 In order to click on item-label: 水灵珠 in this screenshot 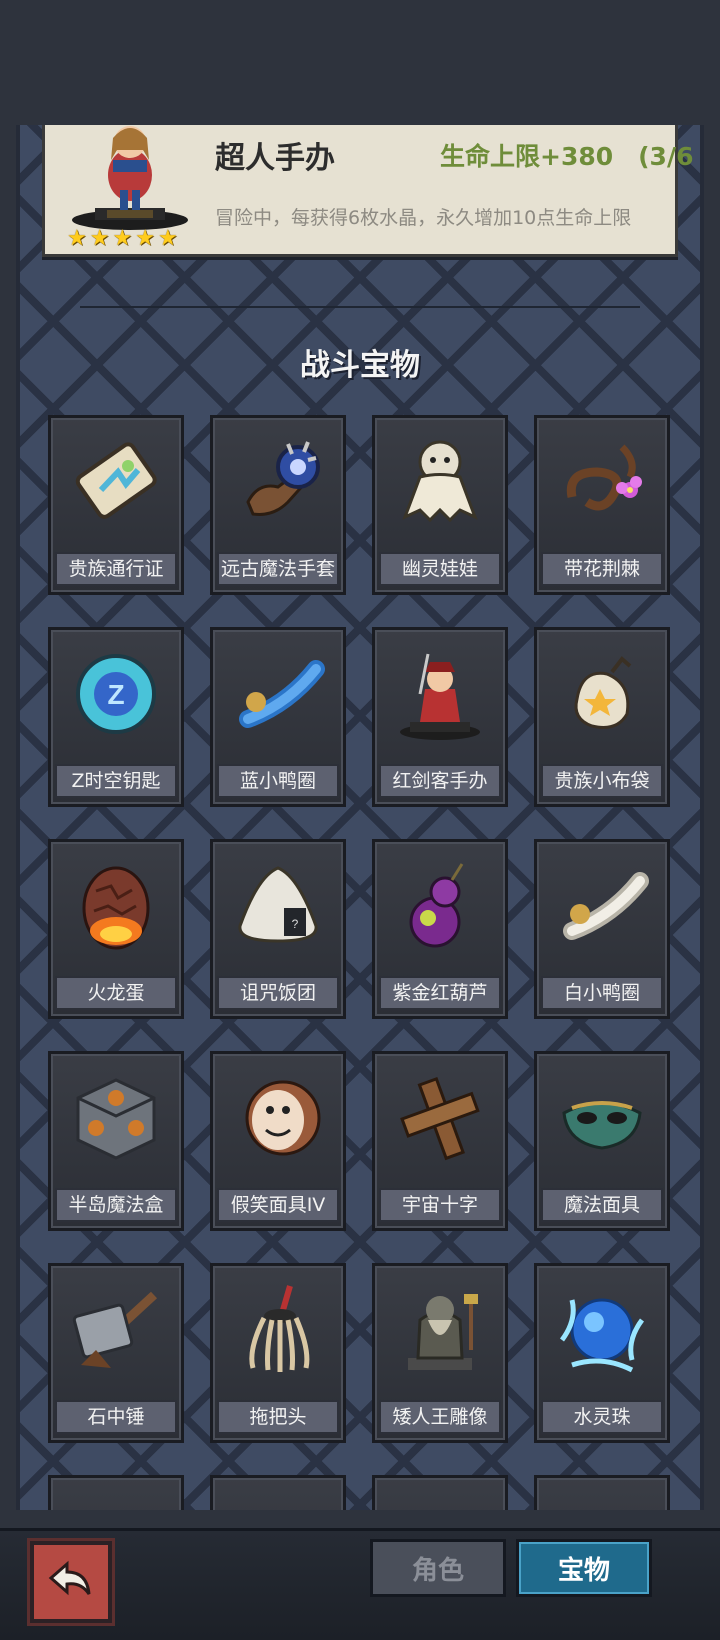, I will do `click(602, 1417)`.